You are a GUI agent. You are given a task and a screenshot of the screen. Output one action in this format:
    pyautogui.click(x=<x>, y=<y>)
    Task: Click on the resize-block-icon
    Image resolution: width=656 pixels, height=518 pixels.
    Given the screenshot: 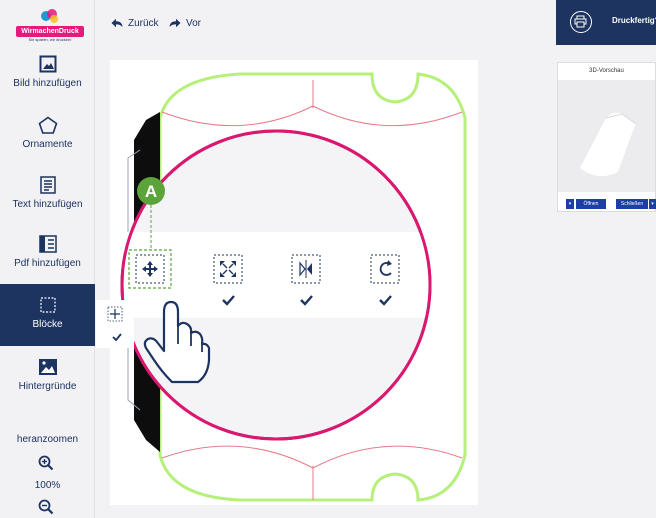 What is the action you would take?
    pyautogui.click(x=228, y=269)
    